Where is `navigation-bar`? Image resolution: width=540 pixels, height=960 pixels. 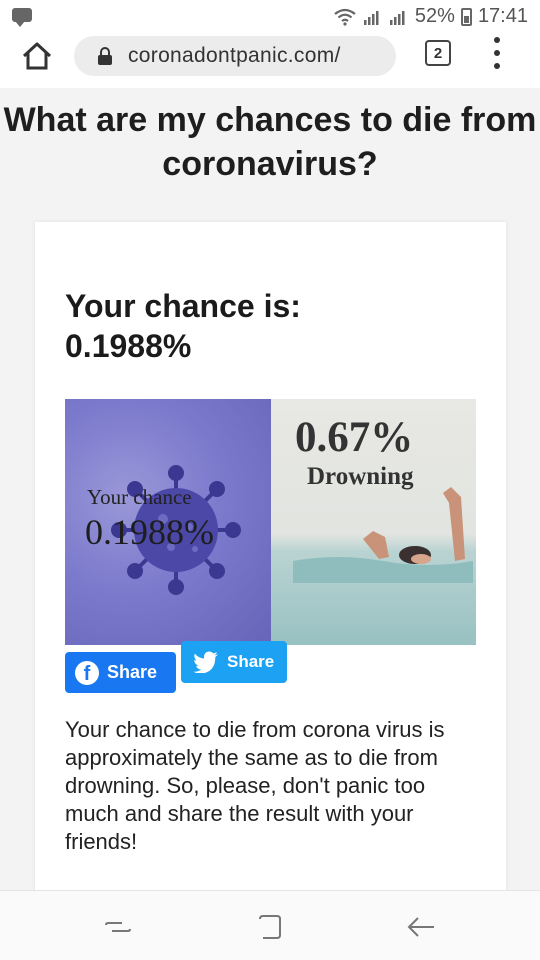 navigation-bar is located at coordinates (270, 925).